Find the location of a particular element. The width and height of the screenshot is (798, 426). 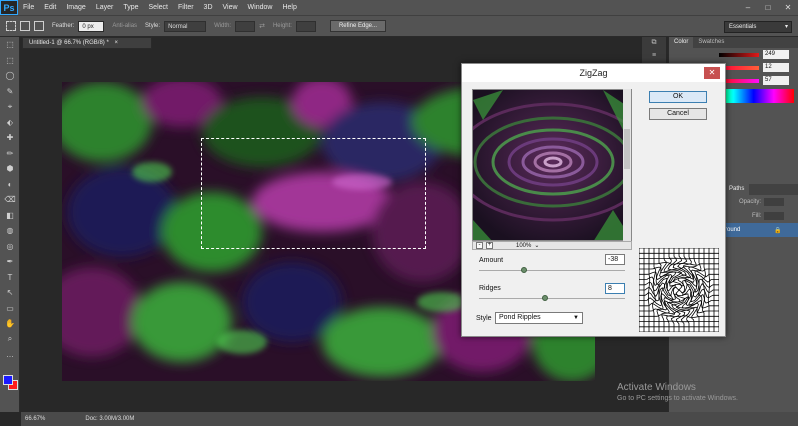

tab-swatches: Swatches is located at coordinates (711, 42).